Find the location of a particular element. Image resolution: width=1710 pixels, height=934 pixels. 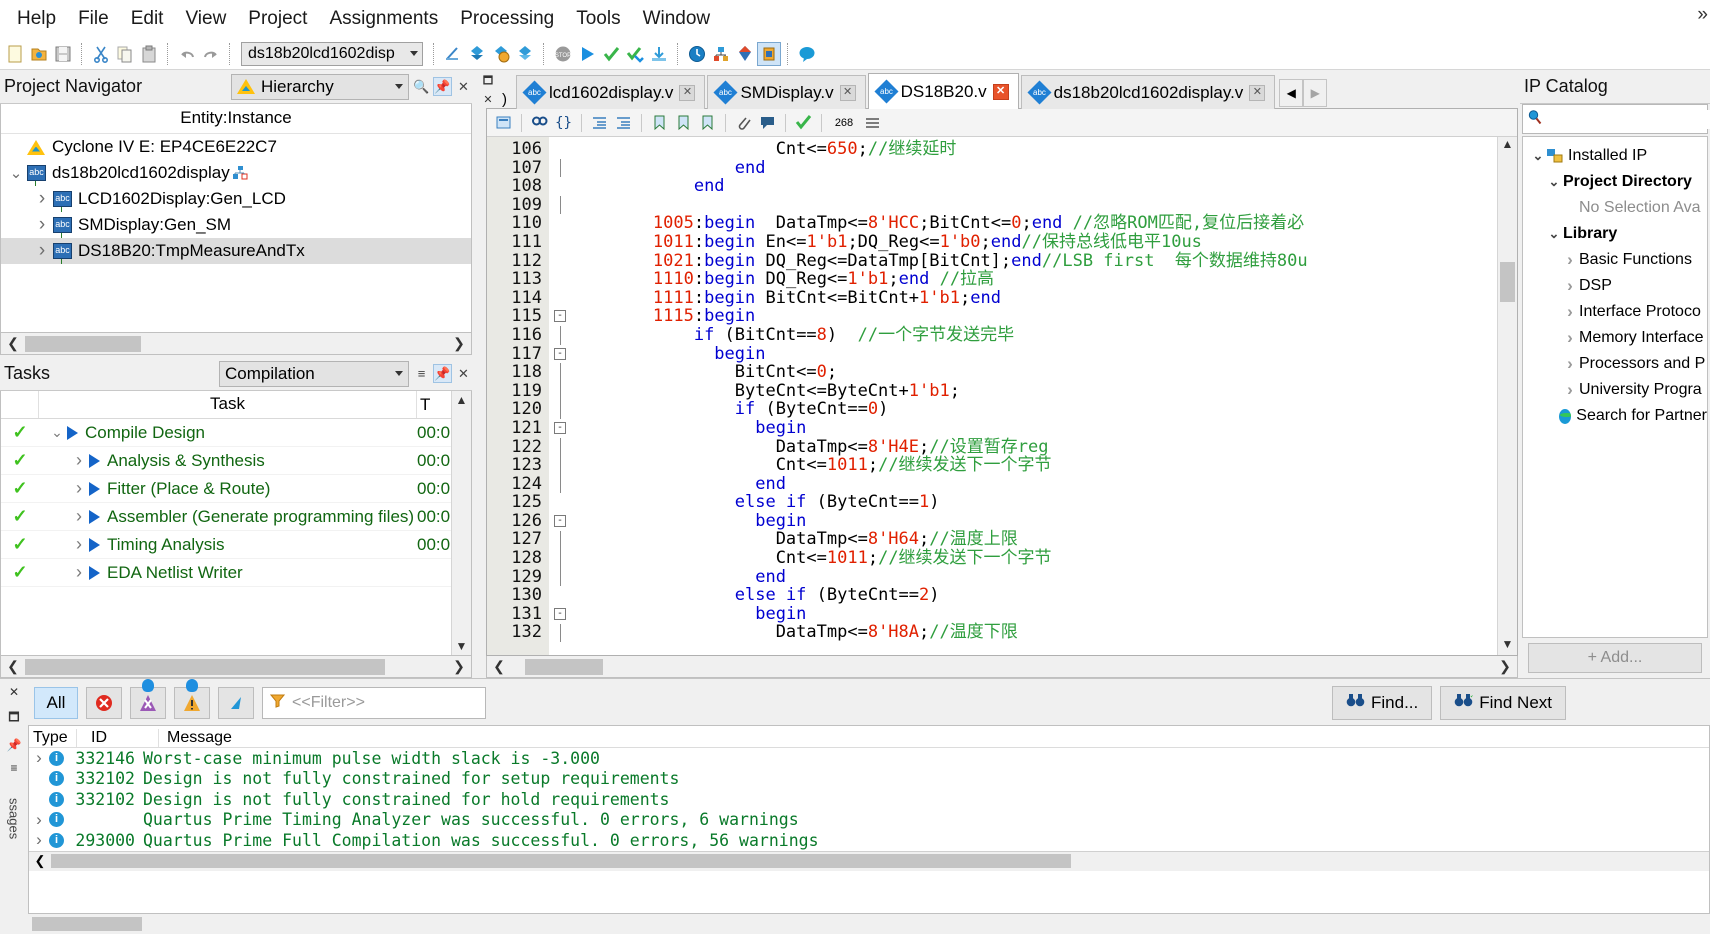

editor-tab: abc SMDisplay.v ✕ is located at coordinates (786, 92).